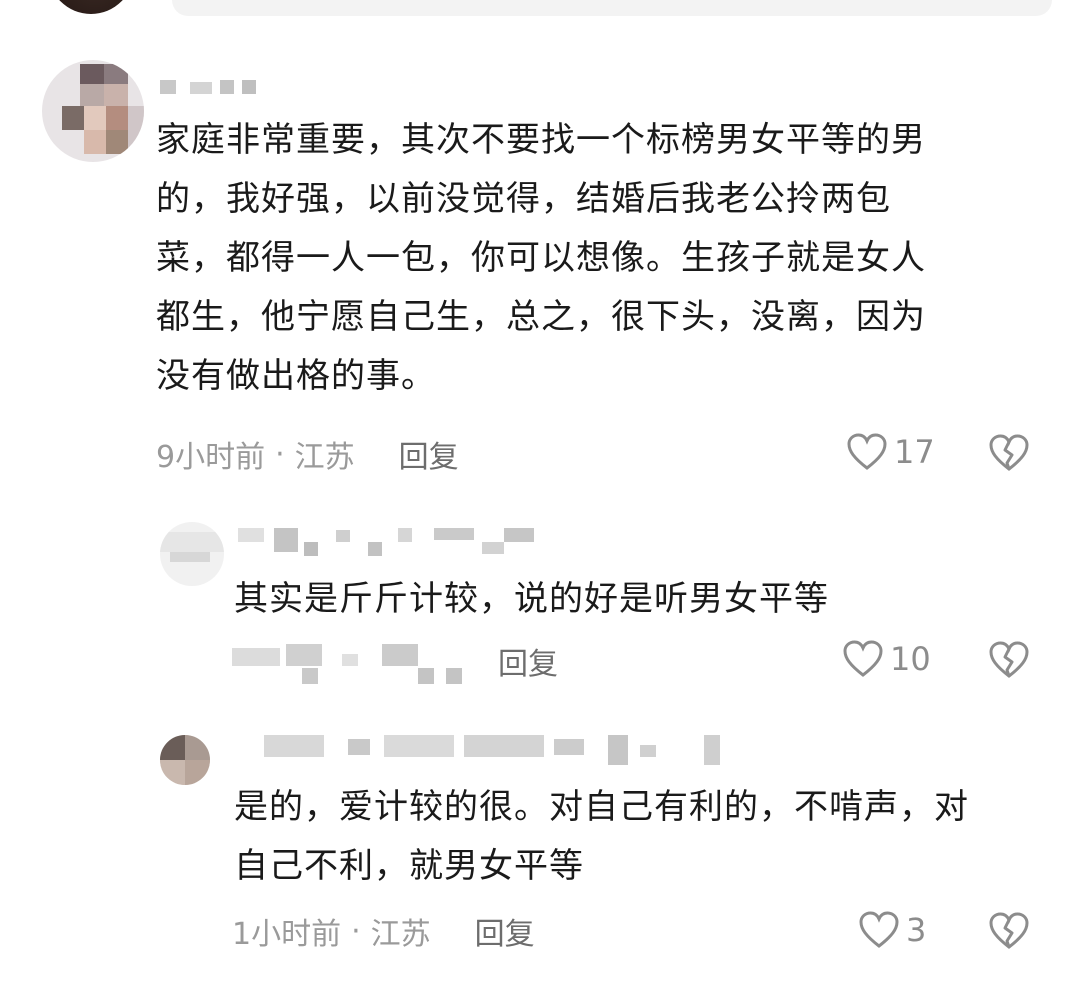 This screenshot has height=983, width=1080. What do you see at coordinates (185, 760) in the screenshot?
I see `comment-3-avatar` at bounding box center [185, 760].